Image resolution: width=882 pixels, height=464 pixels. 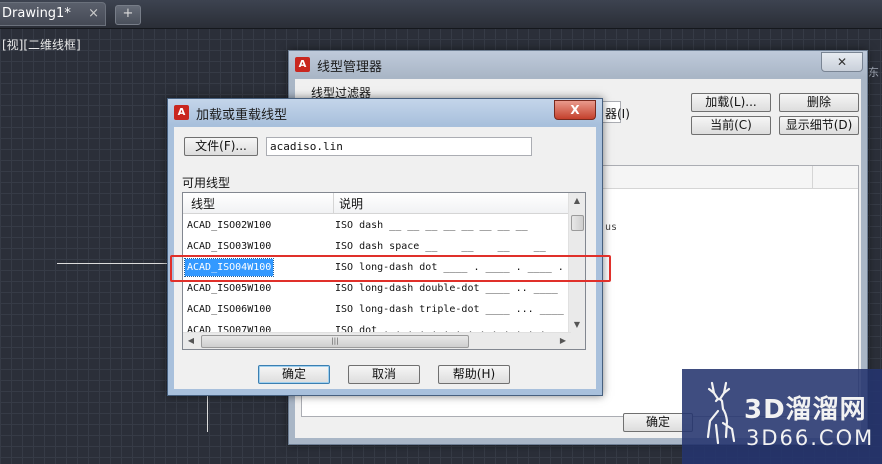 I want to click on available-linetypes-label: 可用线型, so click(x=206, y=183).